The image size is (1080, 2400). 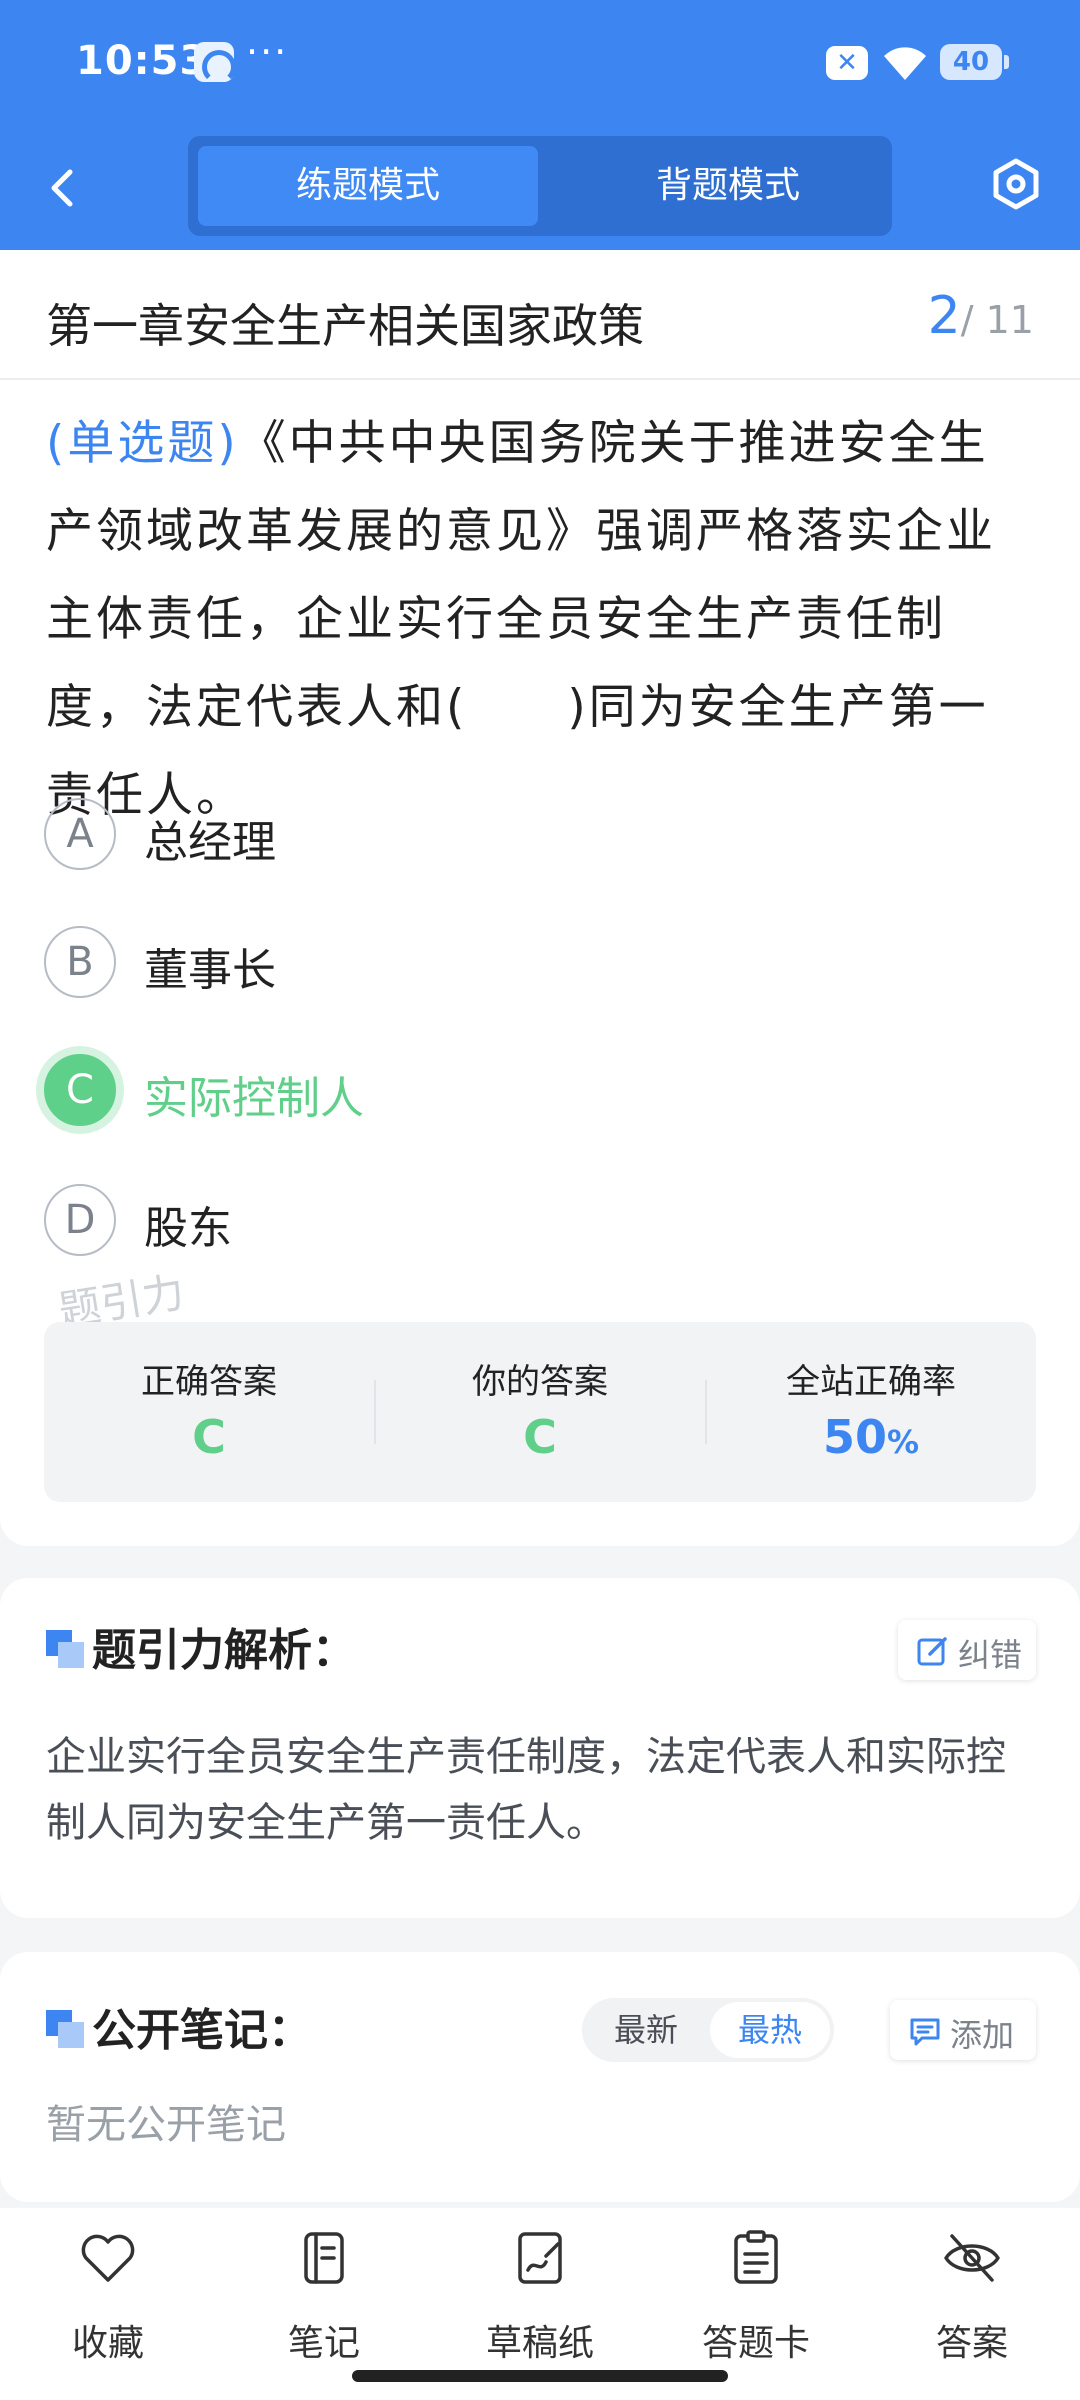 I want to click on draft-icon, so click(x=540, y=2258).